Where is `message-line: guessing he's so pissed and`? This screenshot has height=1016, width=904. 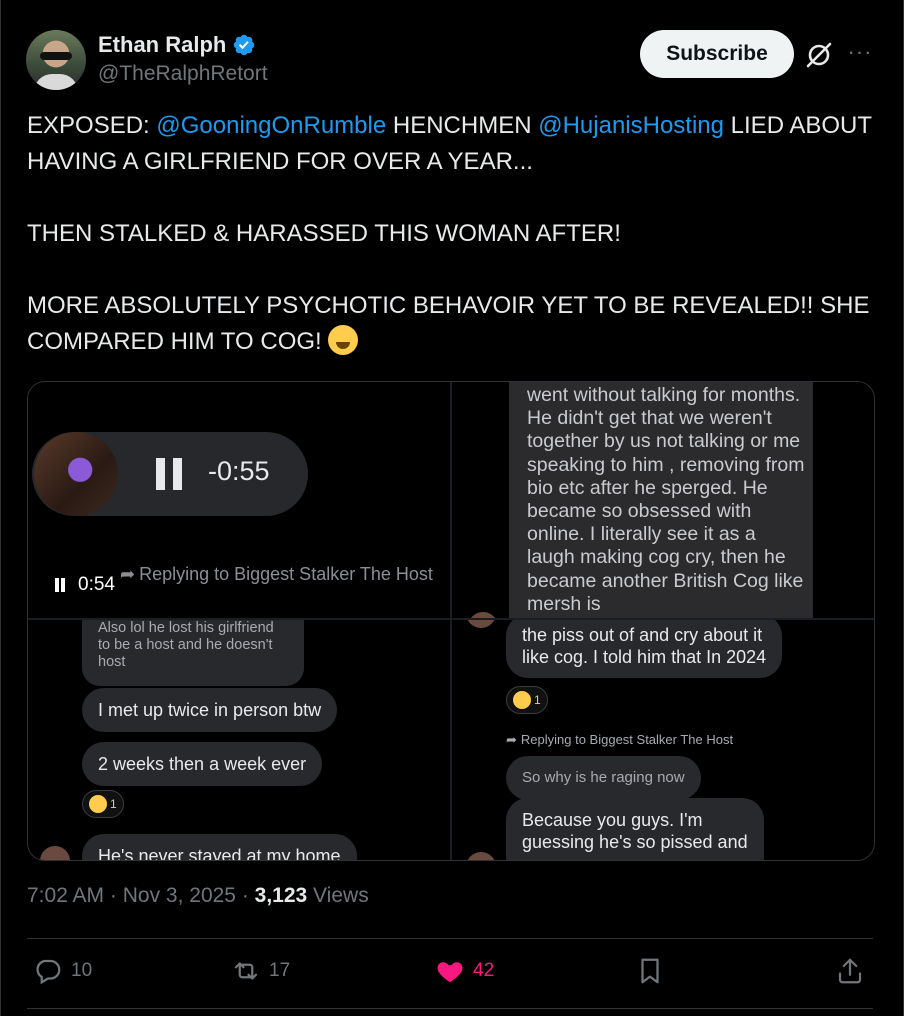 message-line: guessing he's so pissed and is located at coordinates (635, 842).